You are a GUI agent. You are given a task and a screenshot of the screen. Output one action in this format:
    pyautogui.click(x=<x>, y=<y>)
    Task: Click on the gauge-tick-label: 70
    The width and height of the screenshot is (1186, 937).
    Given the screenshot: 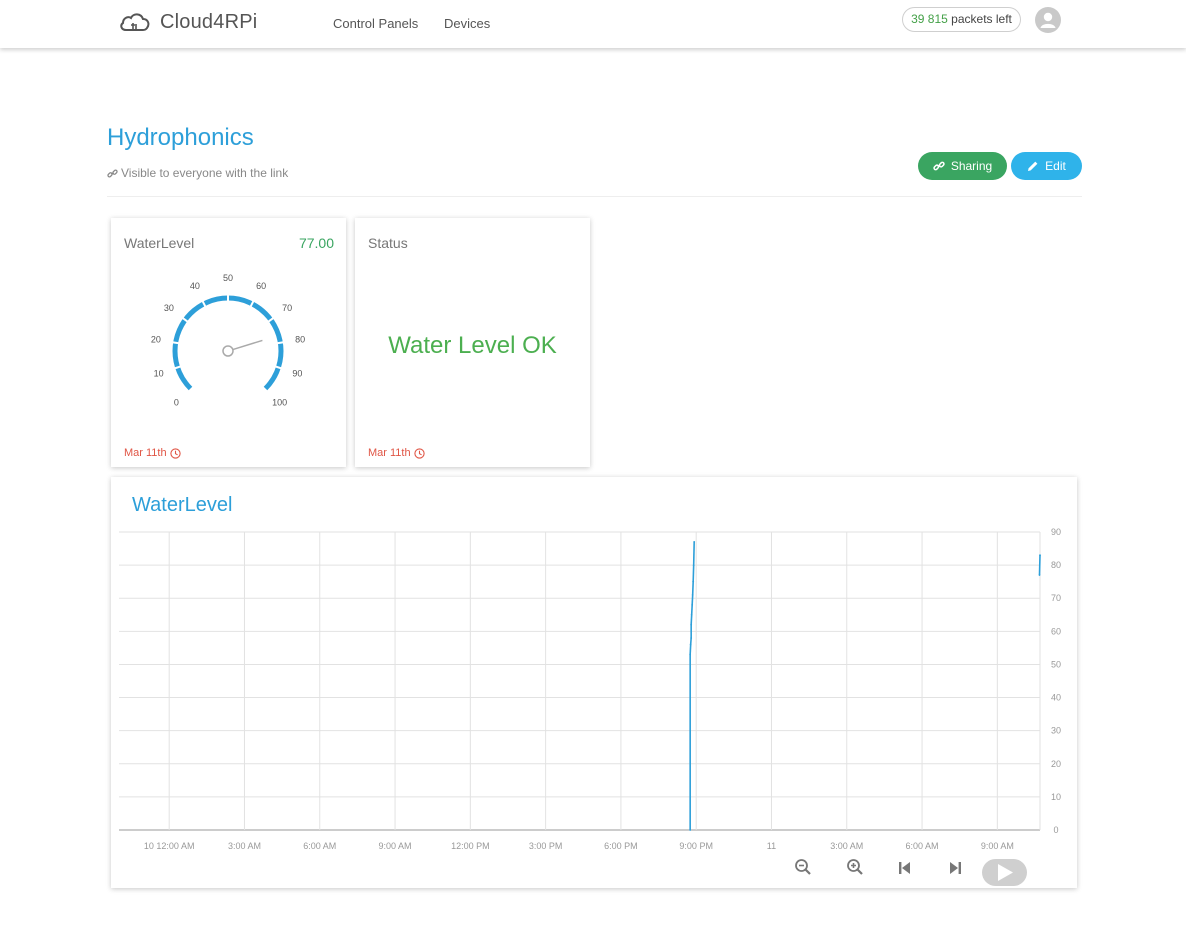 What is the action you would take?
    pyautogui.click(x=287, y=308)
    